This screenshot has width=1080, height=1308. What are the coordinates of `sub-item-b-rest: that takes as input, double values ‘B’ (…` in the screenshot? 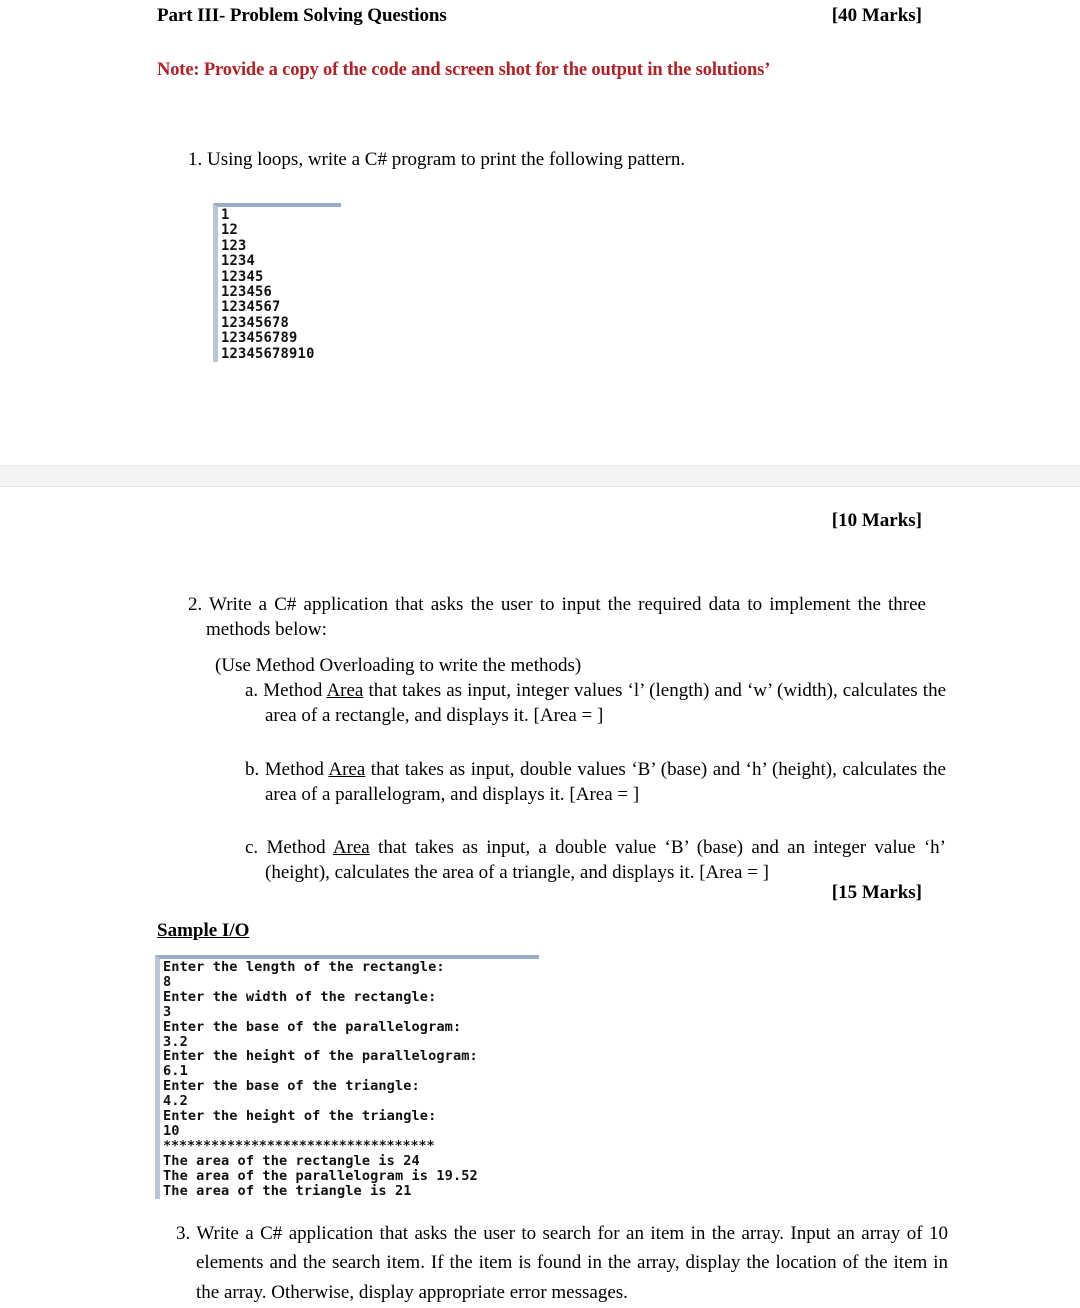 It's located at (605, 782).